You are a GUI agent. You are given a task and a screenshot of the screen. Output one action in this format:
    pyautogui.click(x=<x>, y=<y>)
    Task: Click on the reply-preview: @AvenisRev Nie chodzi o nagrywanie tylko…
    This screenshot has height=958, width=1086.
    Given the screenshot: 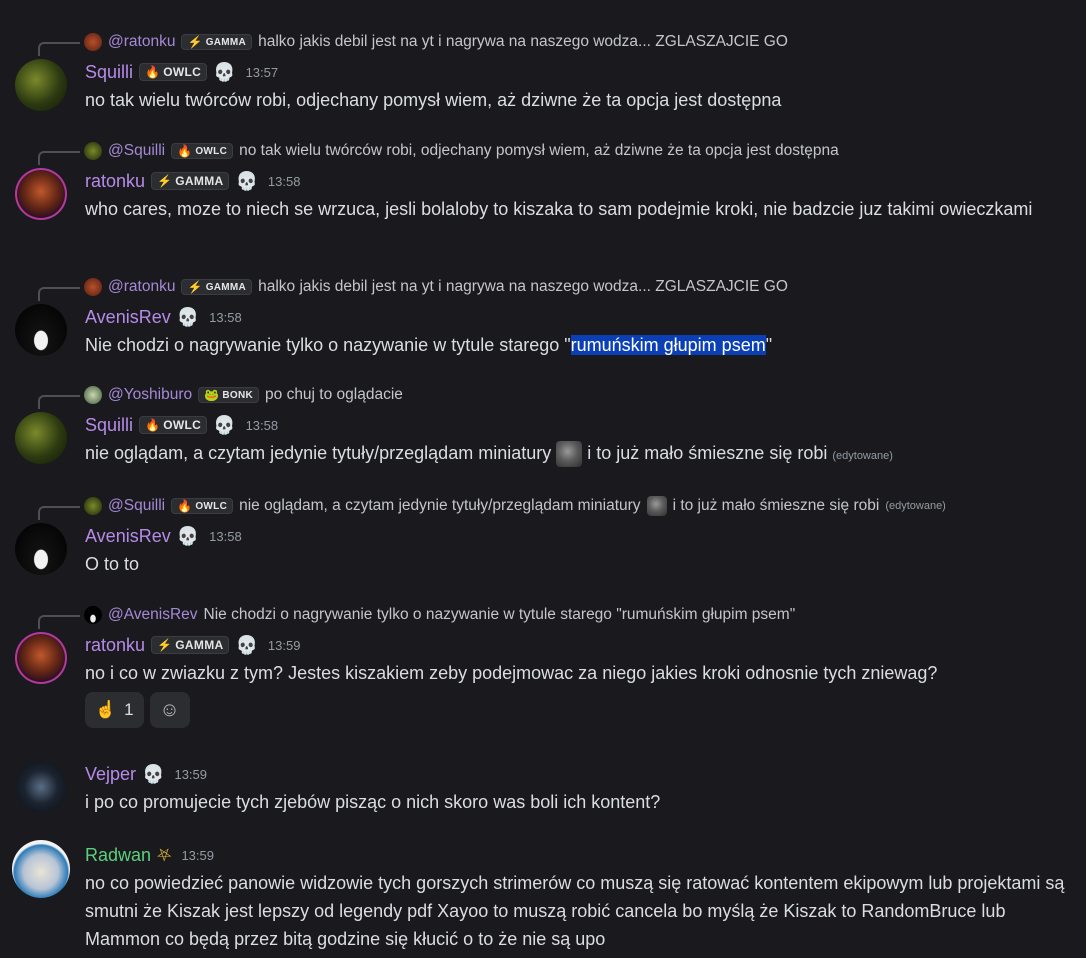 What is the action you would take?
    pyautogui.click(x=439, y=615)
    